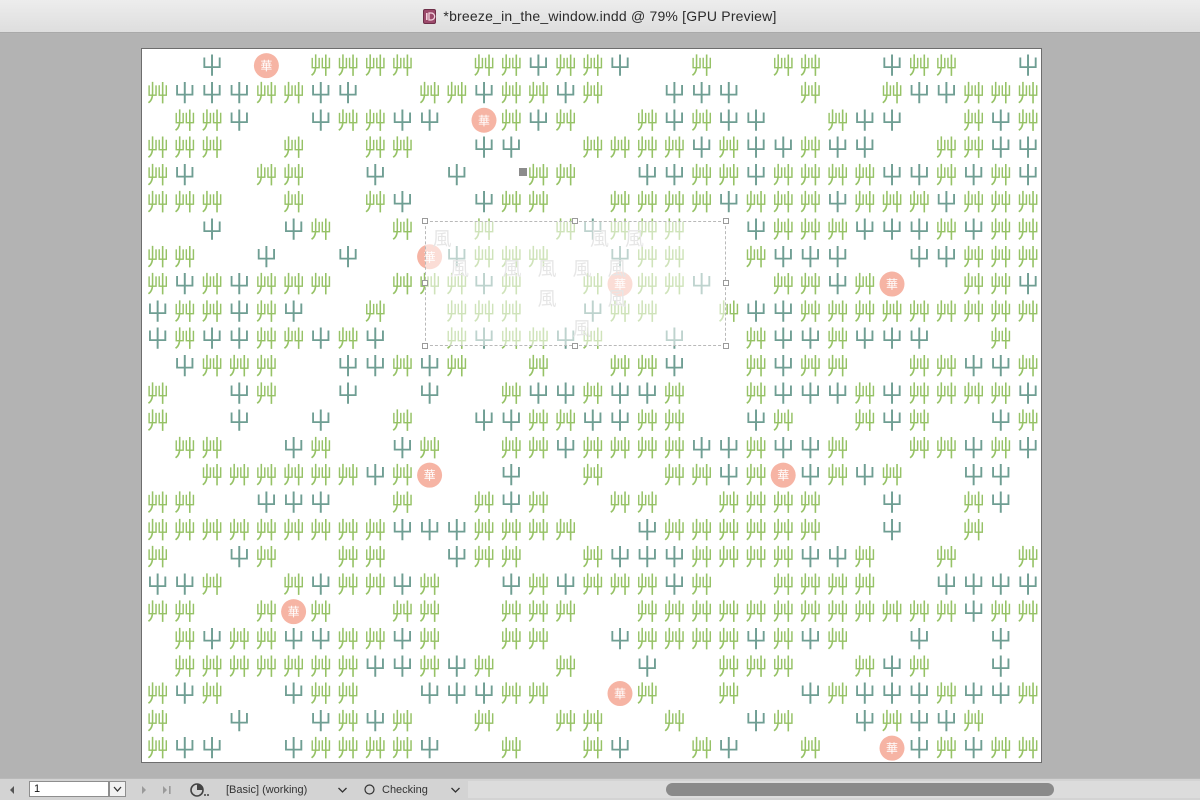  Describe the element at coordinates (12, 789) in the screenshot. I see `previous-page-icon` at that location.